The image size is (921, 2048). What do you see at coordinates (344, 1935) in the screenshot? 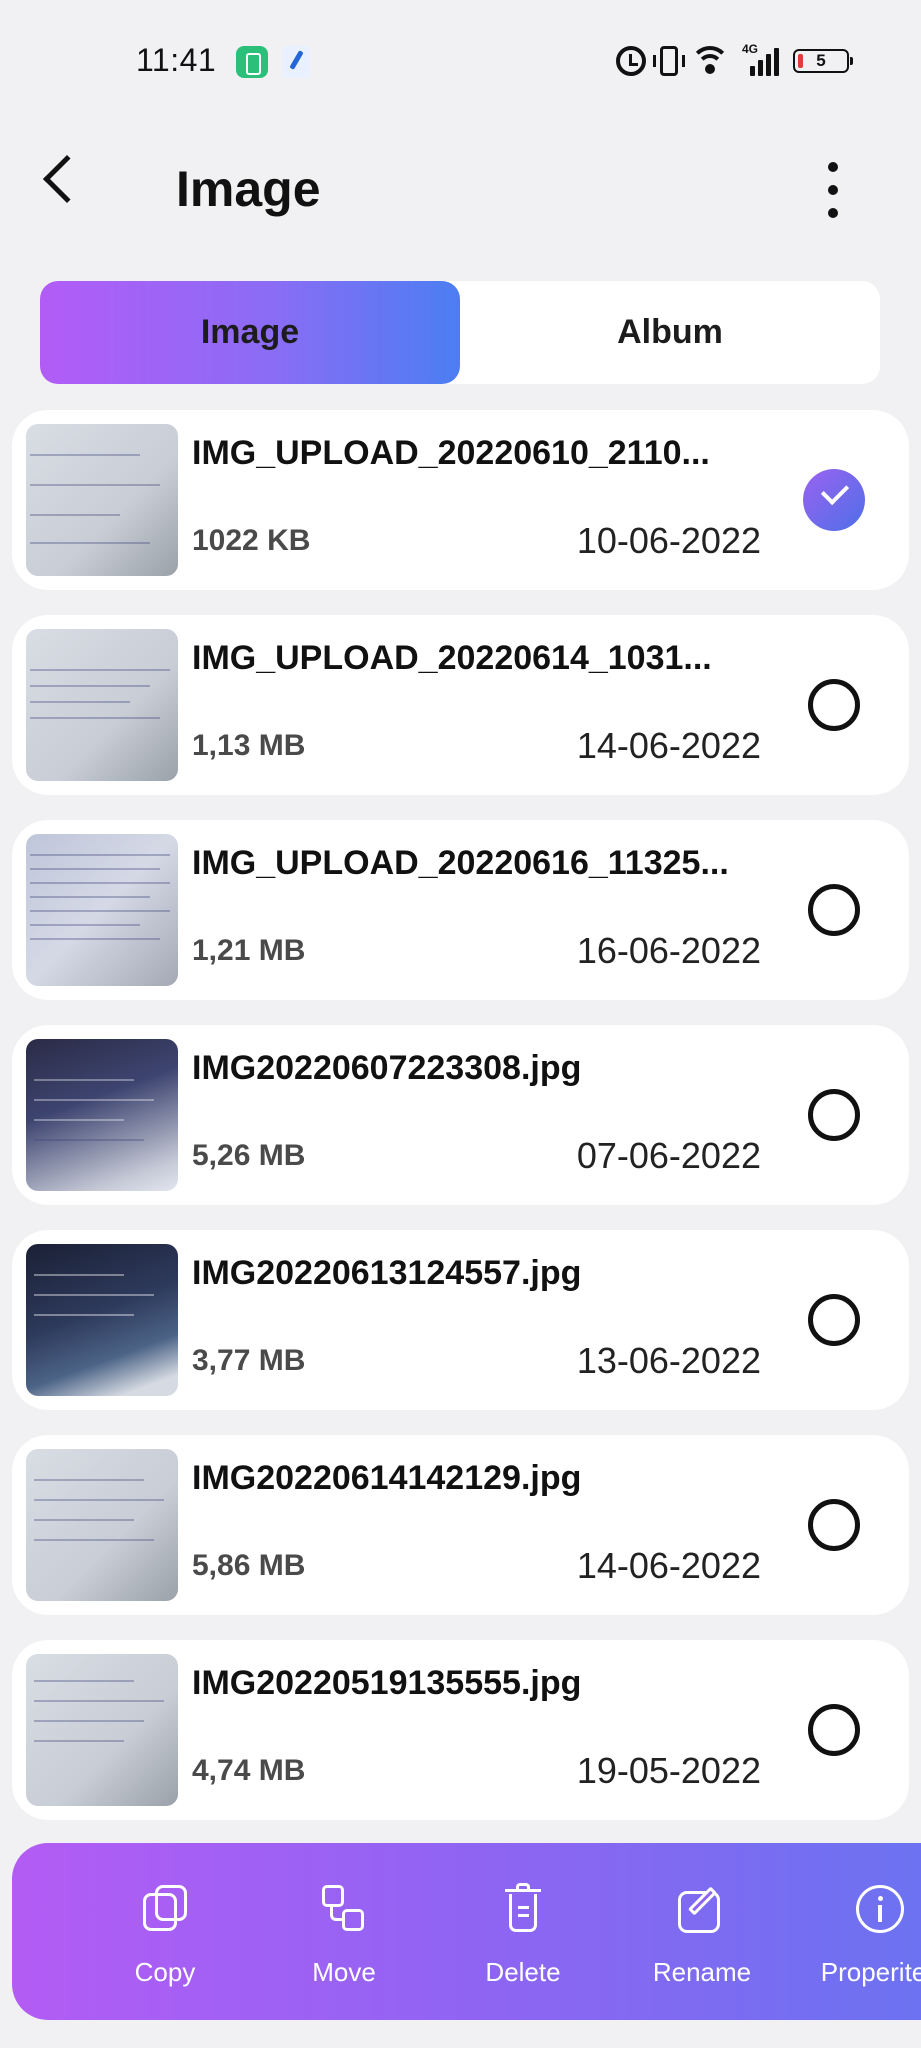
I see `move-button: Move` at bounding box center [344, 1935].